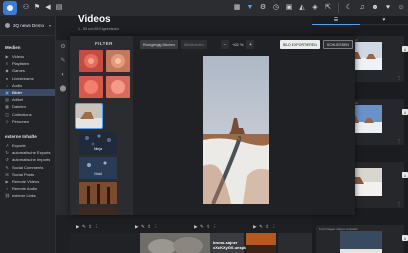 The height and width of the screenshot is (253, 408). Describe the element at coordinates (27, 78) in the screenshot. I see `sidebar-item-livestreams: ● Livestreams` at that location.